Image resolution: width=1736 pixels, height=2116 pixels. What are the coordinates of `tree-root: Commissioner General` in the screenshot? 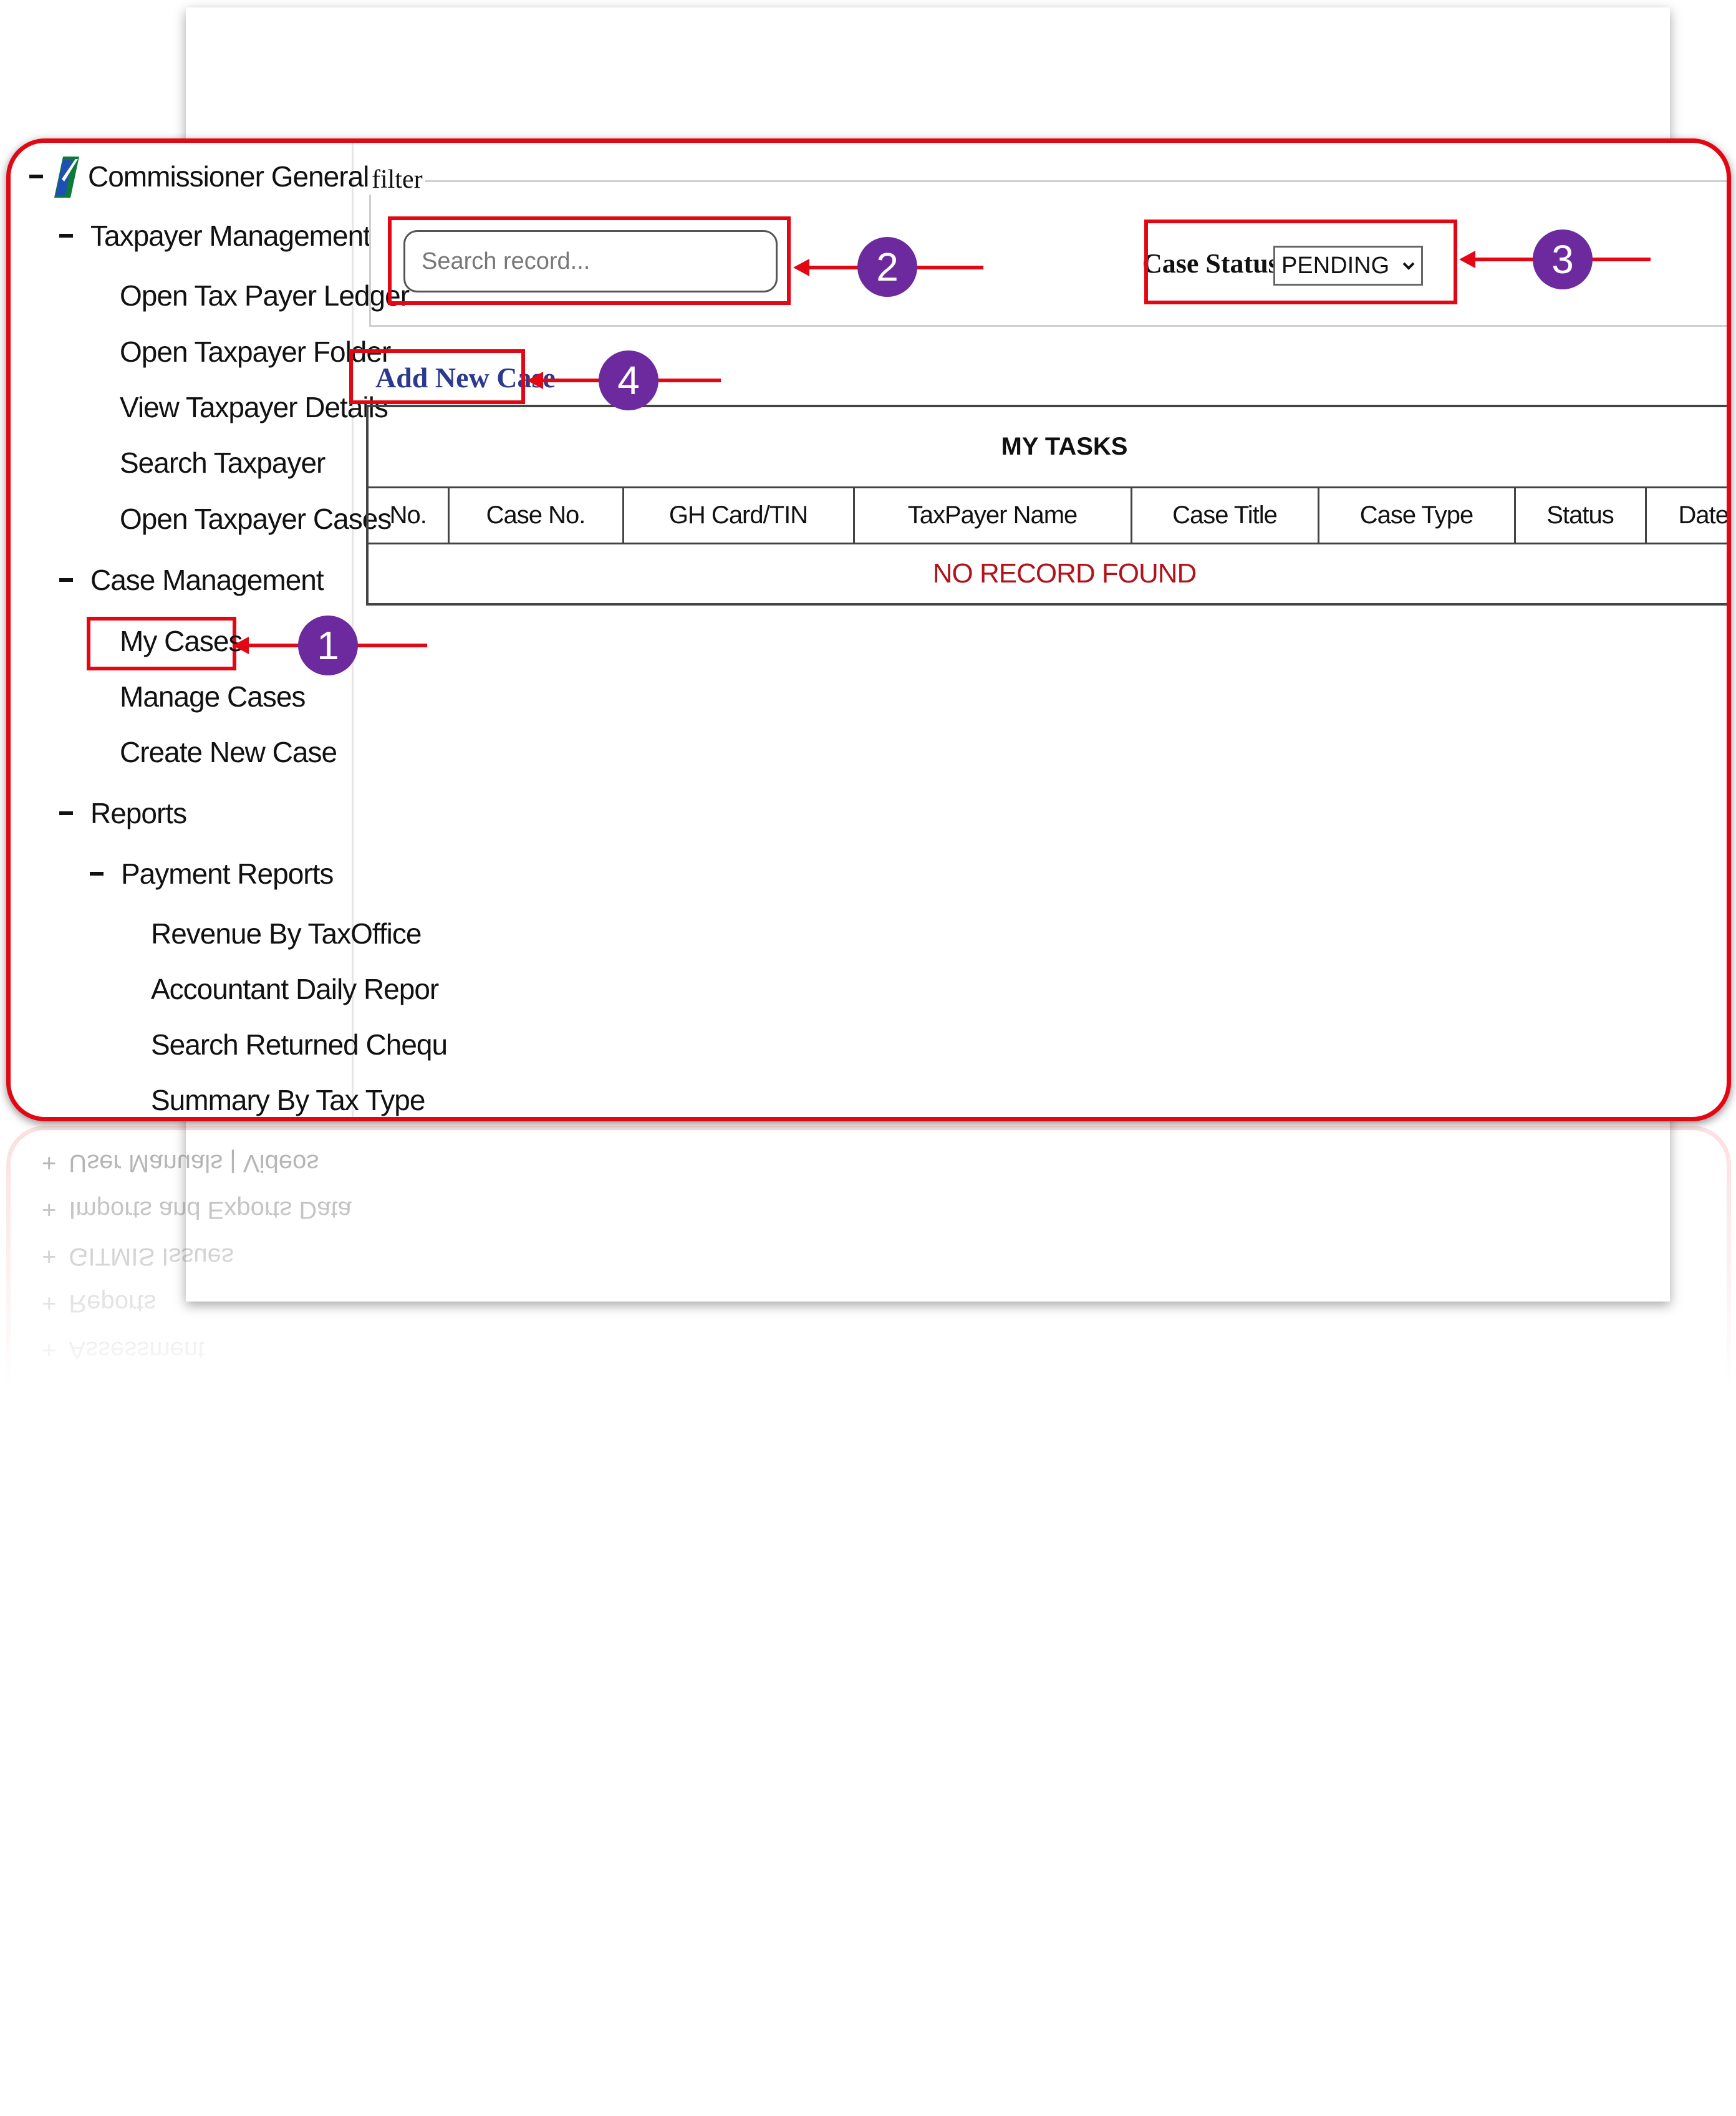 It's located at (199, 177).